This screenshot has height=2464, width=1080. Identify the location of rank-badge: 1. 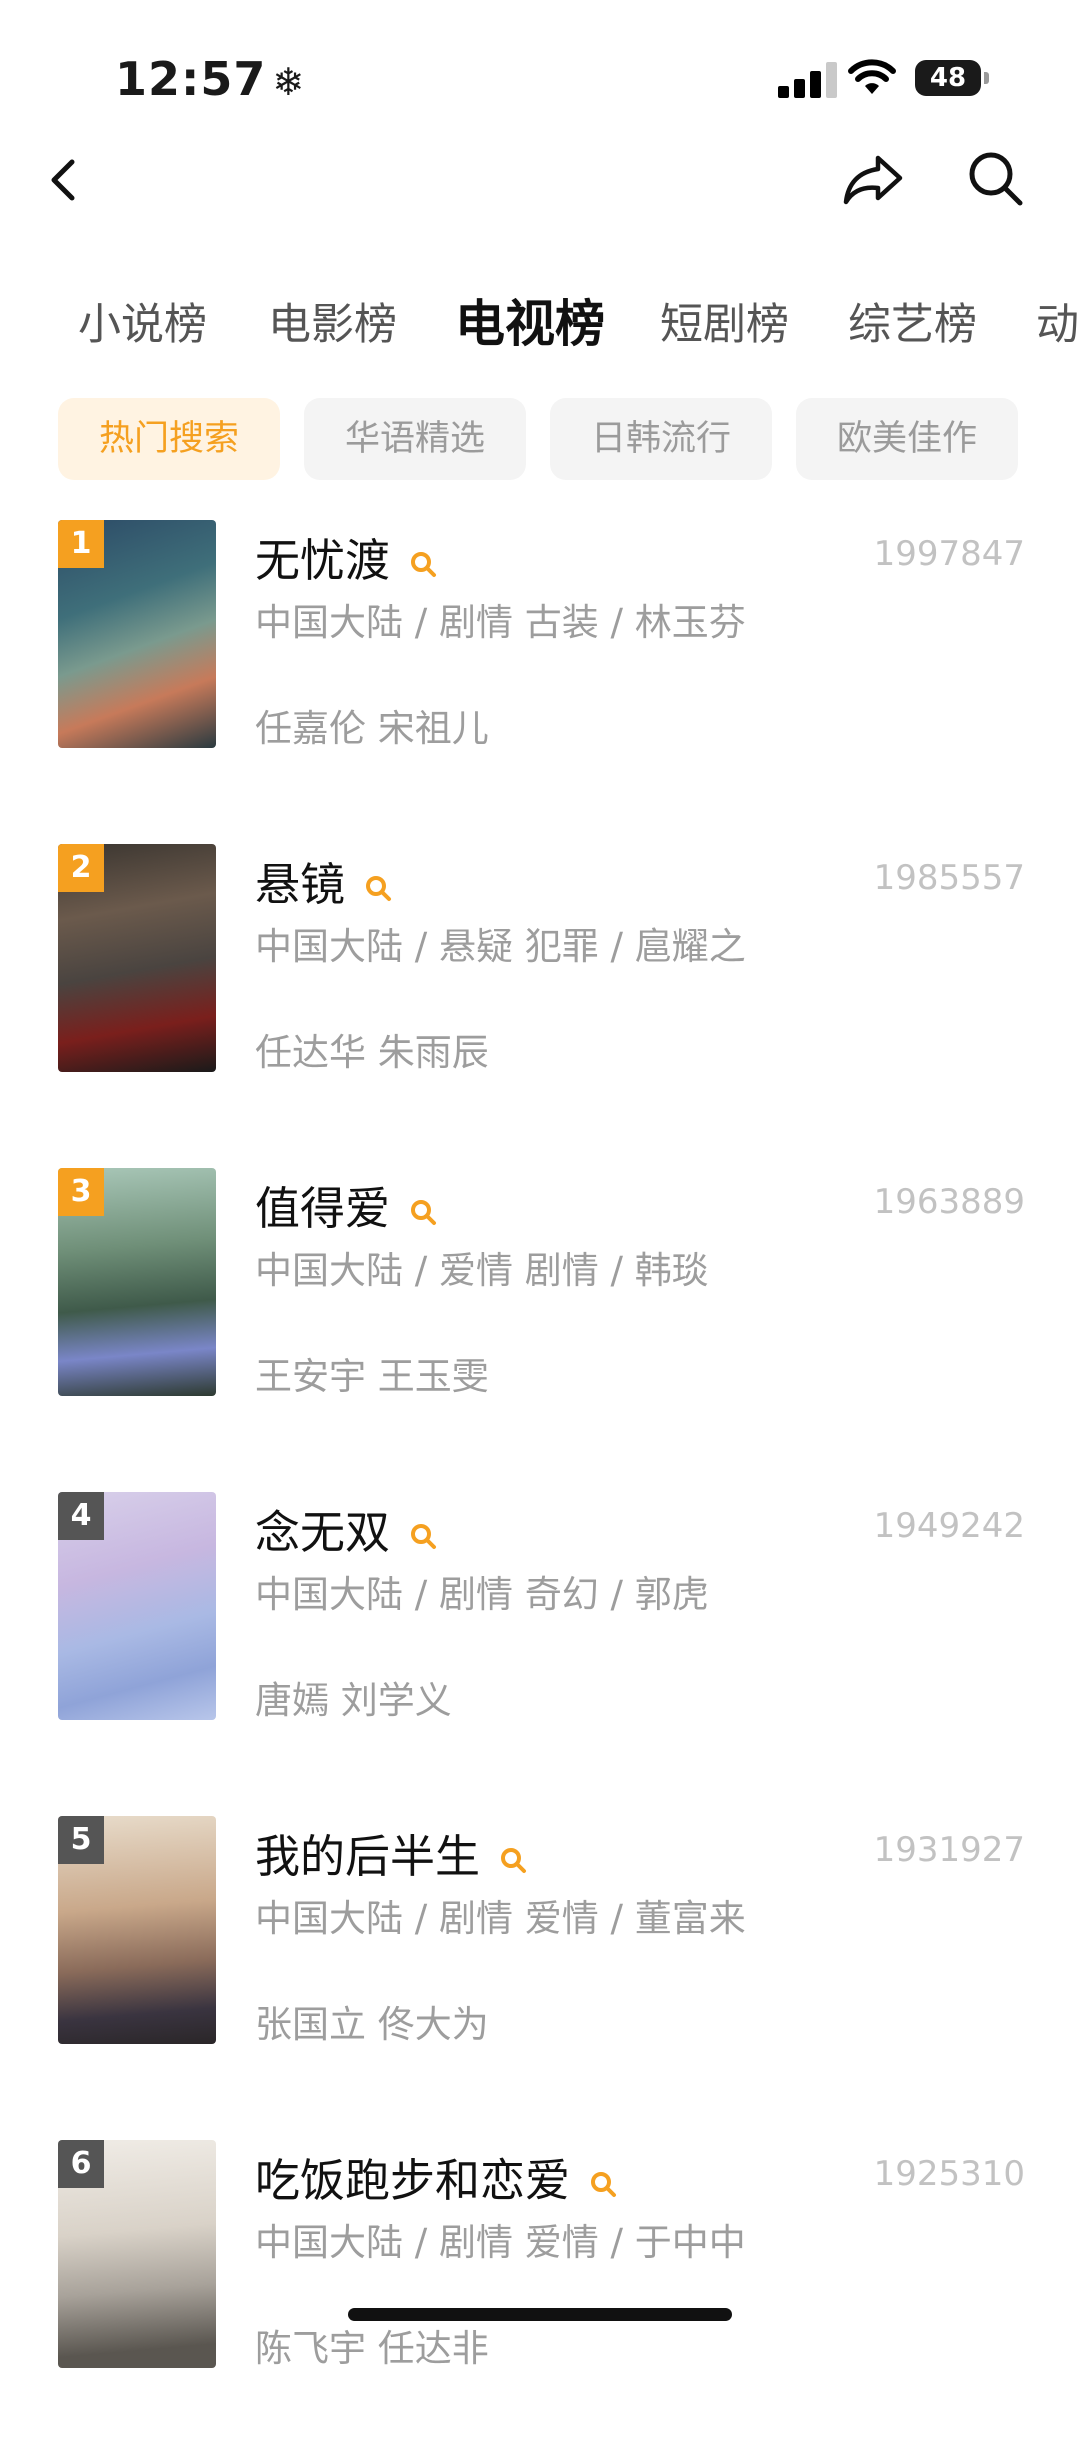
(81, 544).